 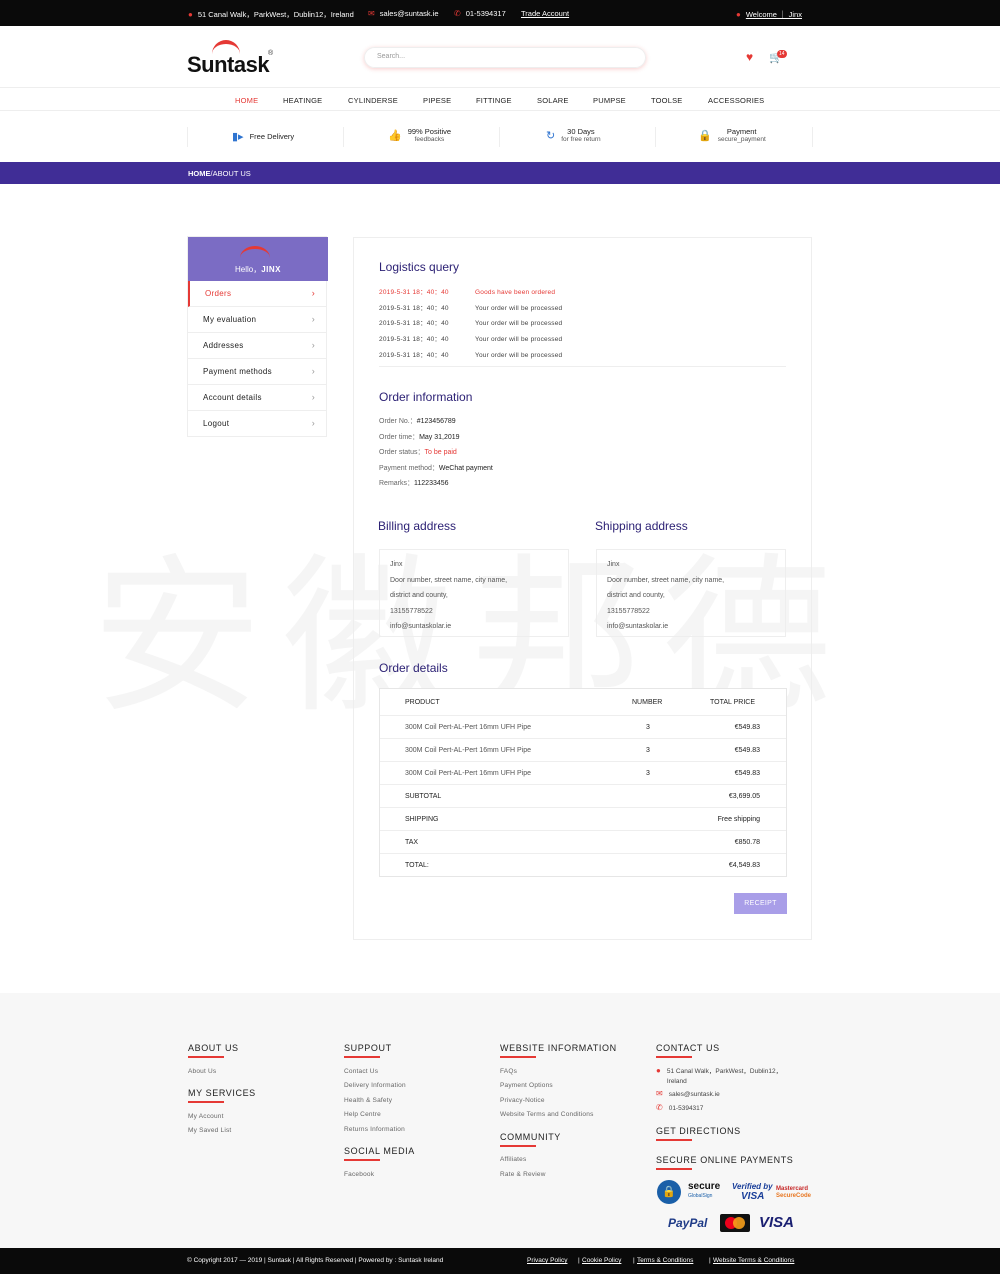 What do you see at coordinates (547, 1114) in the screenshot?
I see `footer-link: Website Terms and Conditions` at bounding box center [547, 1114].